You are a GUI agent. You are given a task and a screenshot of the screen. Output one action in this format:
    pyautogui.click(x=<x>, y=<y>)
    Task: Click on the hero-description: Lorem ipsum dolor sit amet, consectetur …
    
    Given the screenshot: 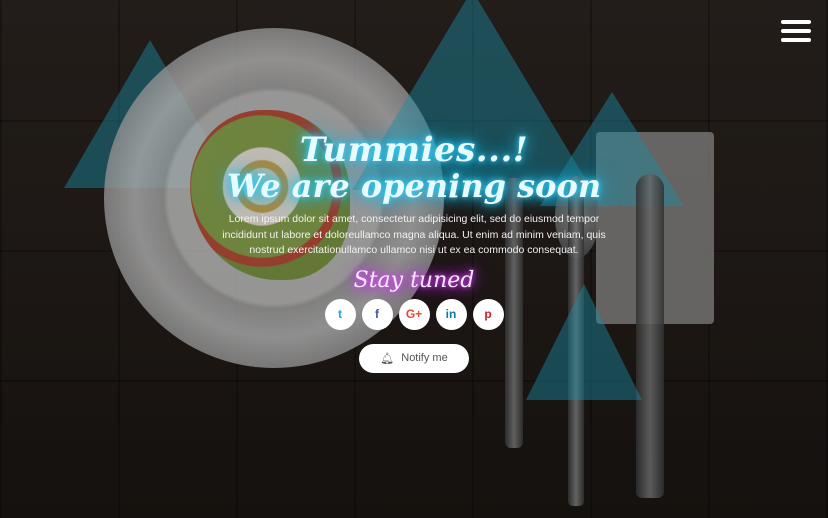 What is the action you would take?
    pyautogui.click(x=414, y=234)
    